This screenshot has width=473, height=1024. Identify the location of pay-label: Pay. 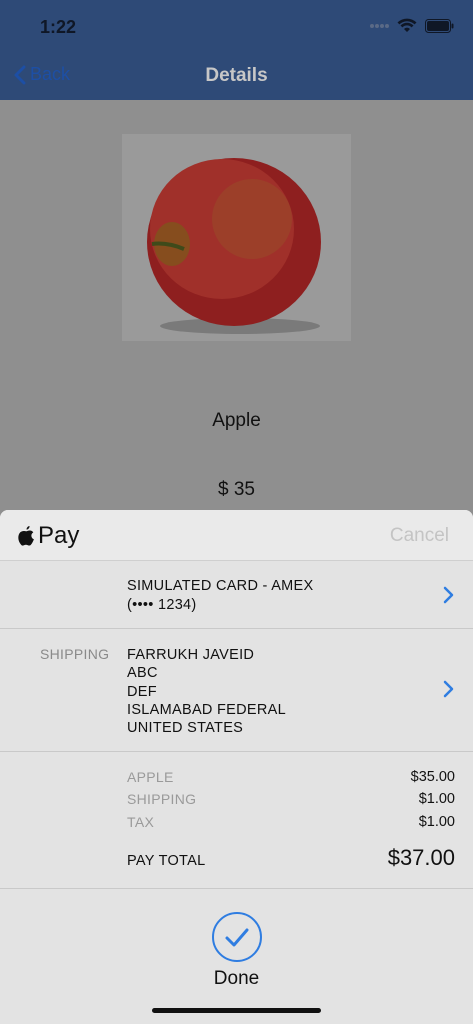
(59, 535).